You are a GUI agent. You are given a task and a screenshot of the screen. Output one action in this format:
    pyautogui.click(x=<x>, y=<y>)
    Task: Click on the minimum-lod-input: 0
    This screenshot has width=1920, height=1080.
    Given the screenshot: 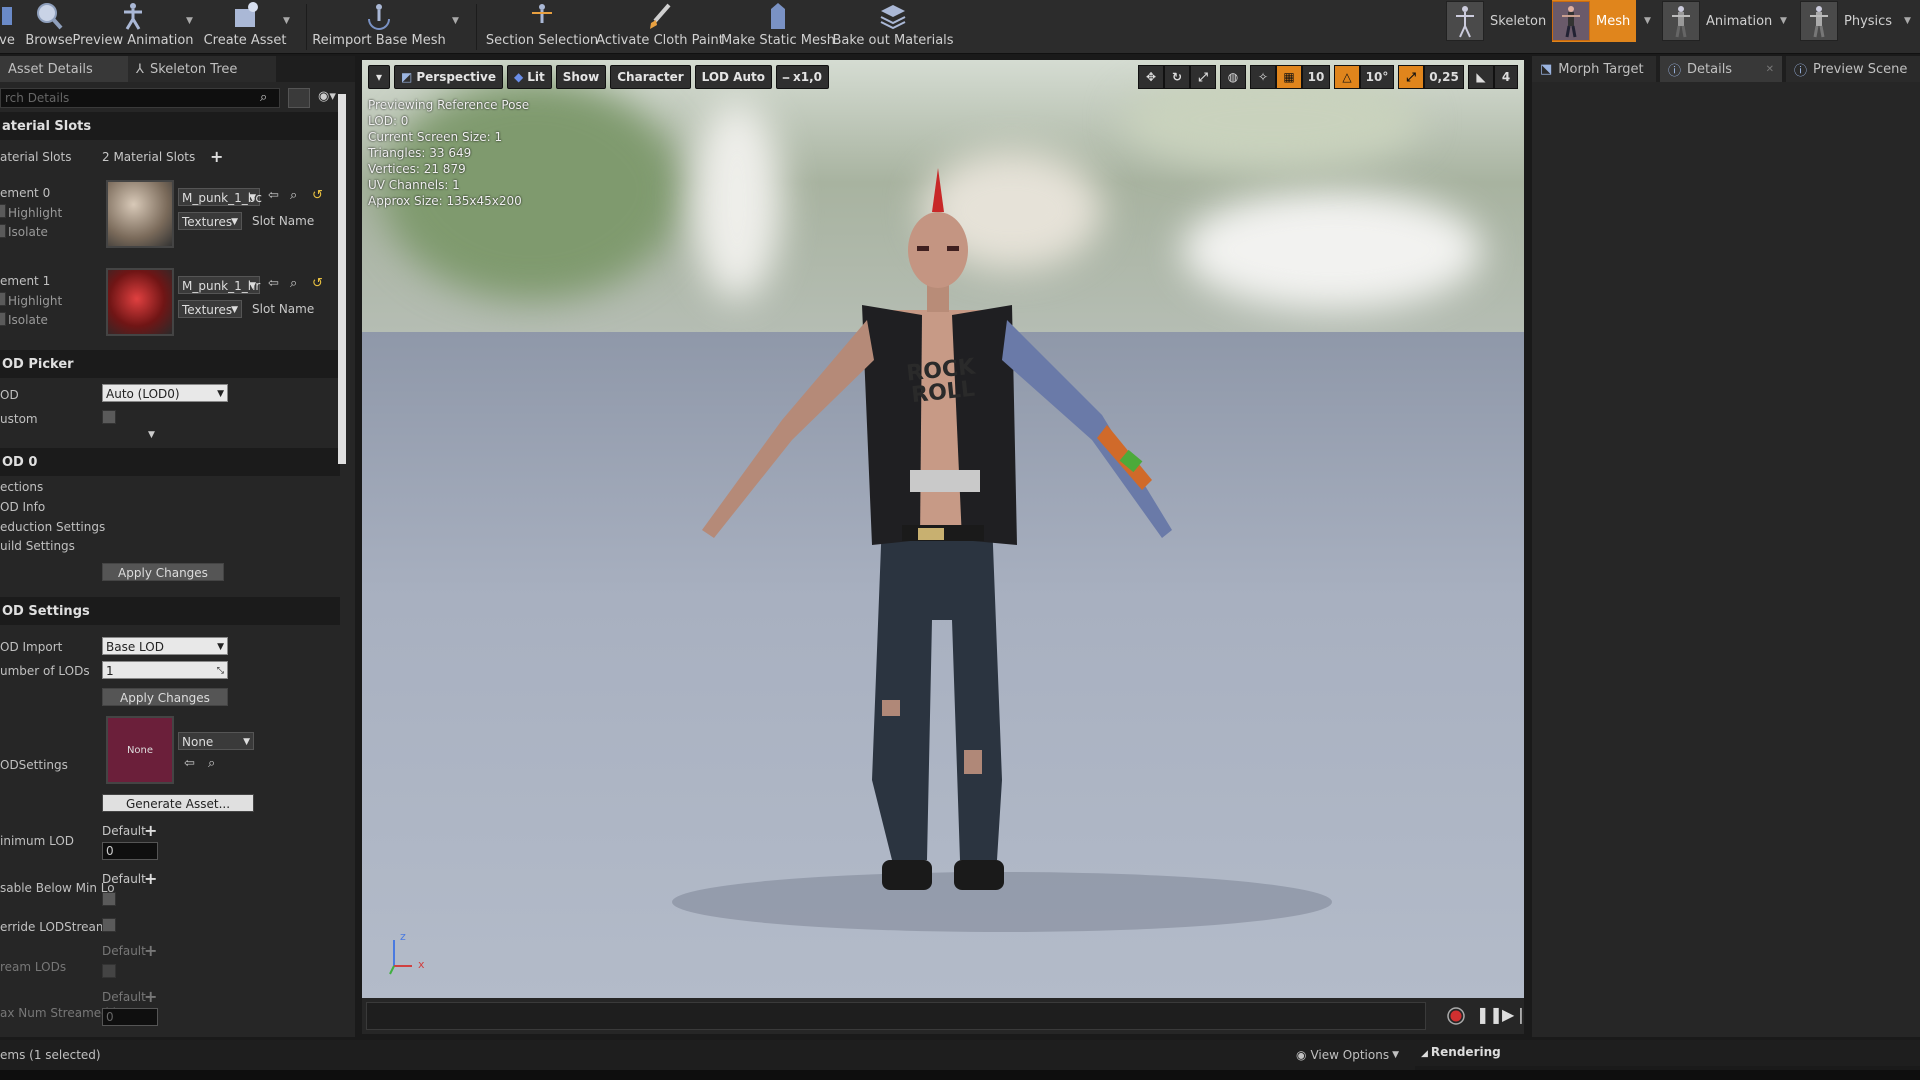 What is the action you would take?
    pyautogui.click(x=130, y=851)
    